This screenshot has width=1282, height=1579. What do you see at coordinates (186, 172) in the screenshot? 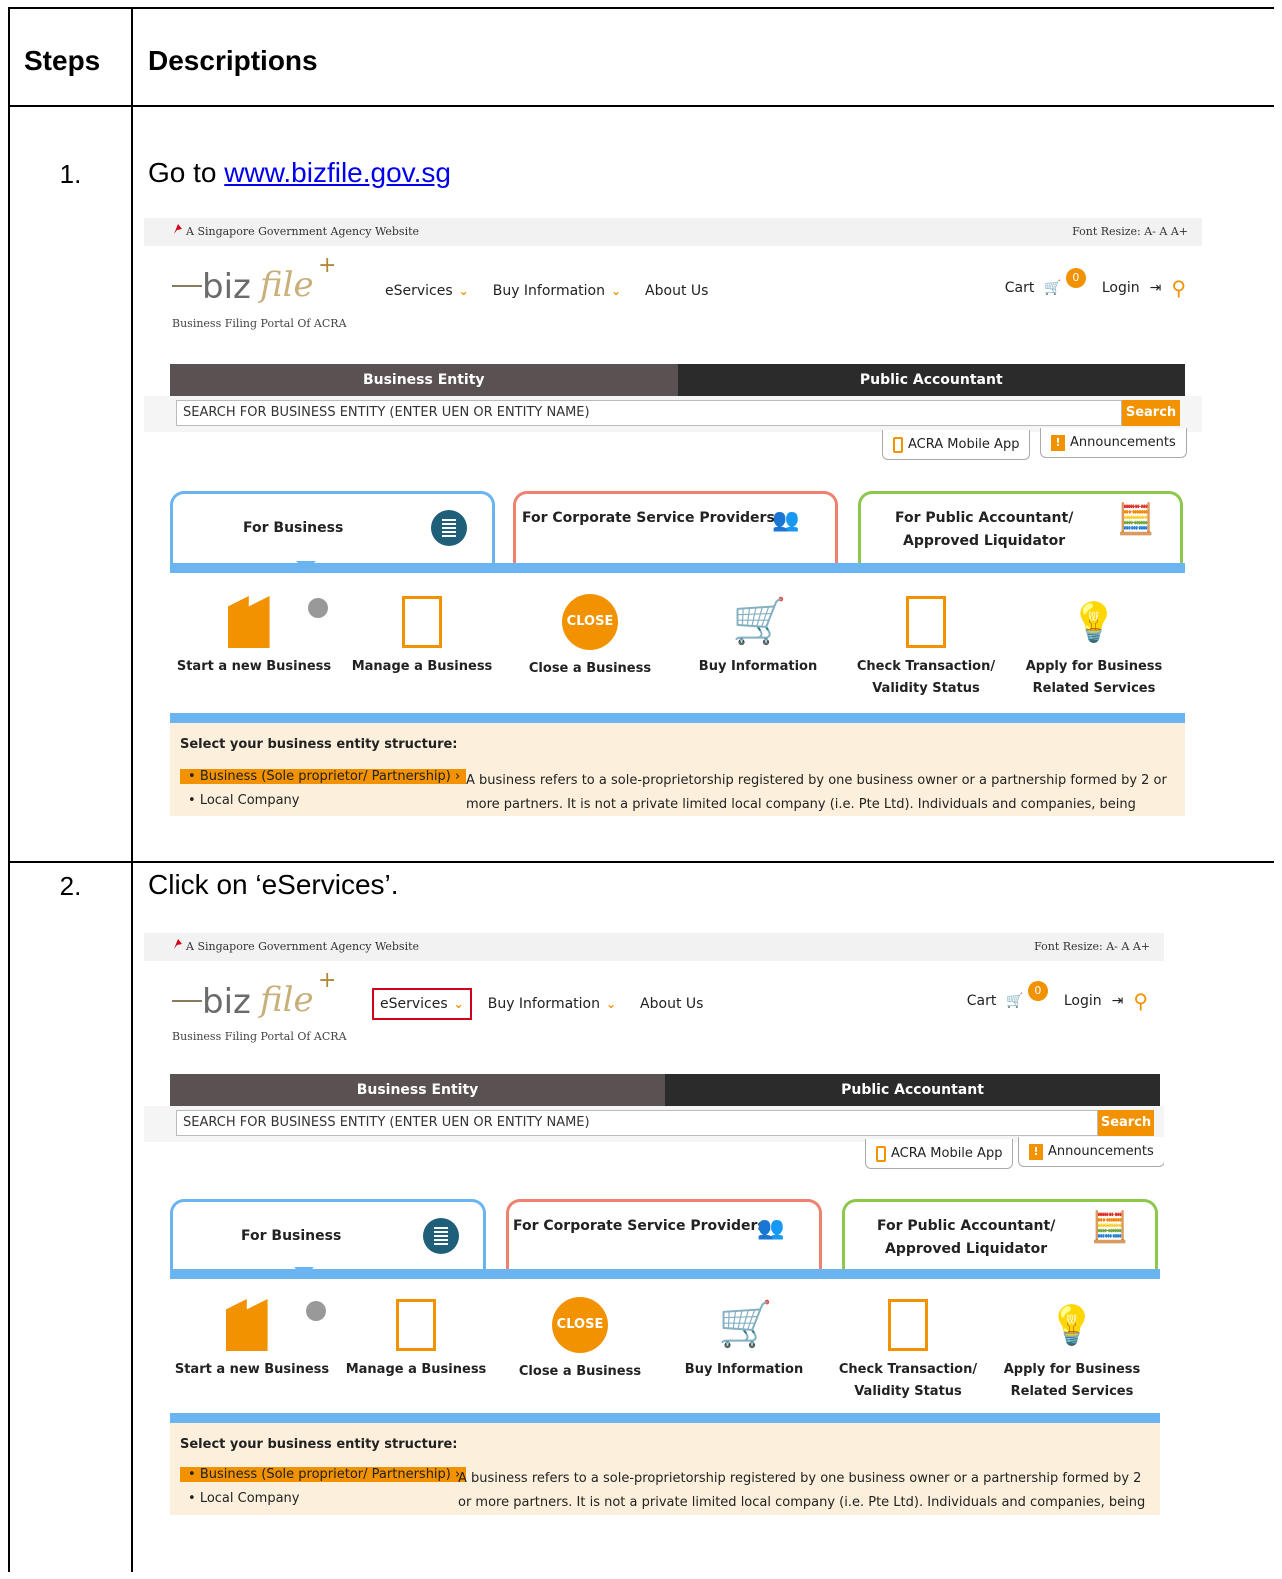
I see `step-text-prefix: Go to` at bounding box center [186, 172].